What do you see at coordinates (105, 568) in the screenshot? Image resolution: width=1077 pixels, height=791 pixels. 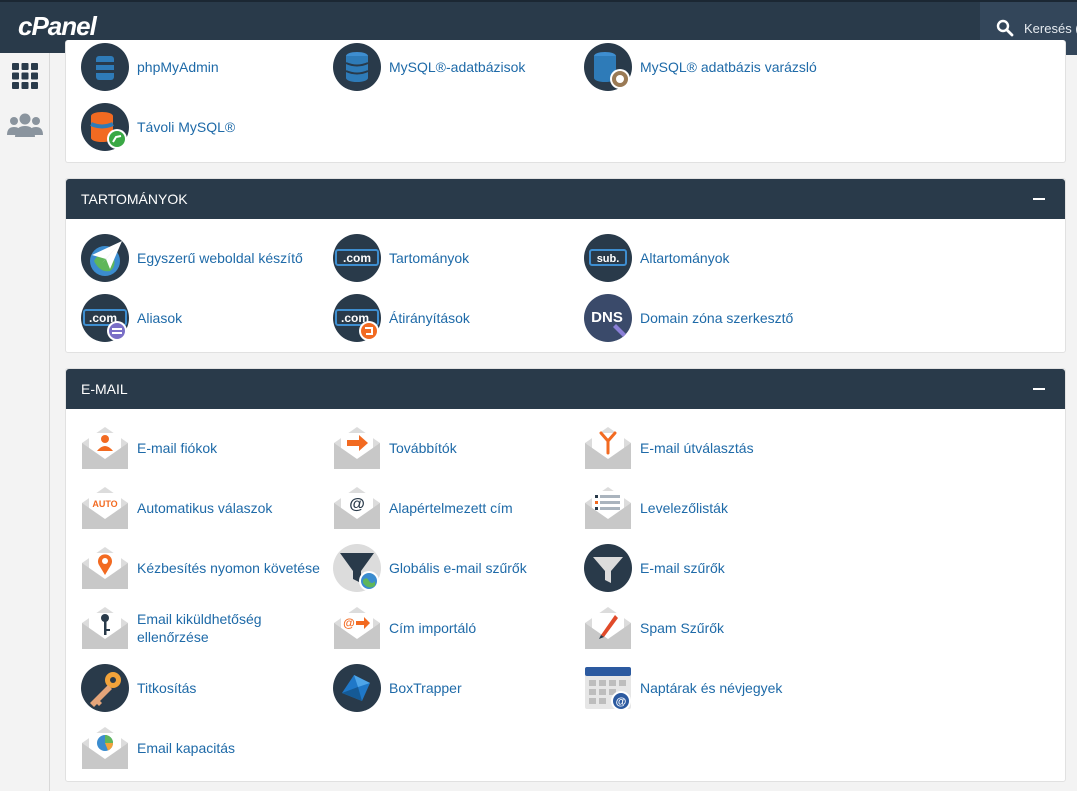 I see `track-delivery-icon` at bounding box center [105, 568].